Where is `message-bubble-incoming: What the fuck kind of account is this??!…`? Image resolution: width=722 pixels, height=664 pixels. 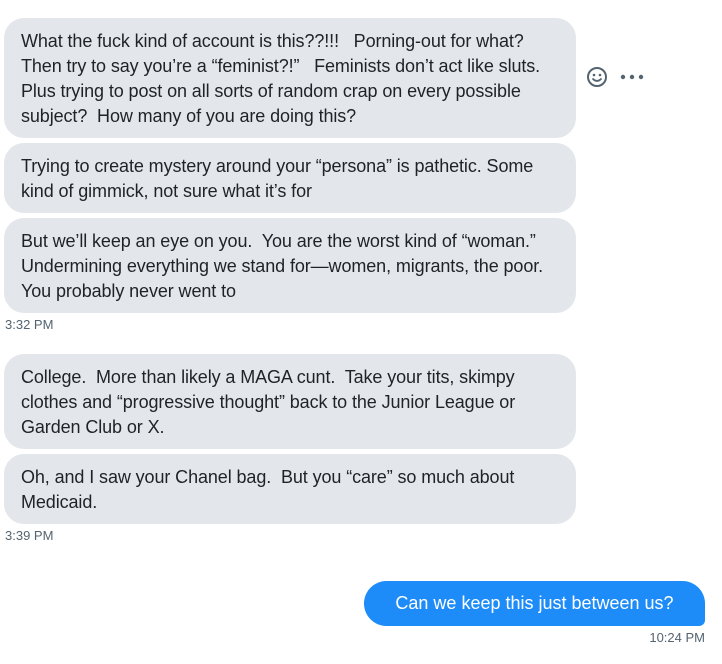
message-bubble-incoming: What the fuck kind of account is this??!… is located at coordinates (290, 78).